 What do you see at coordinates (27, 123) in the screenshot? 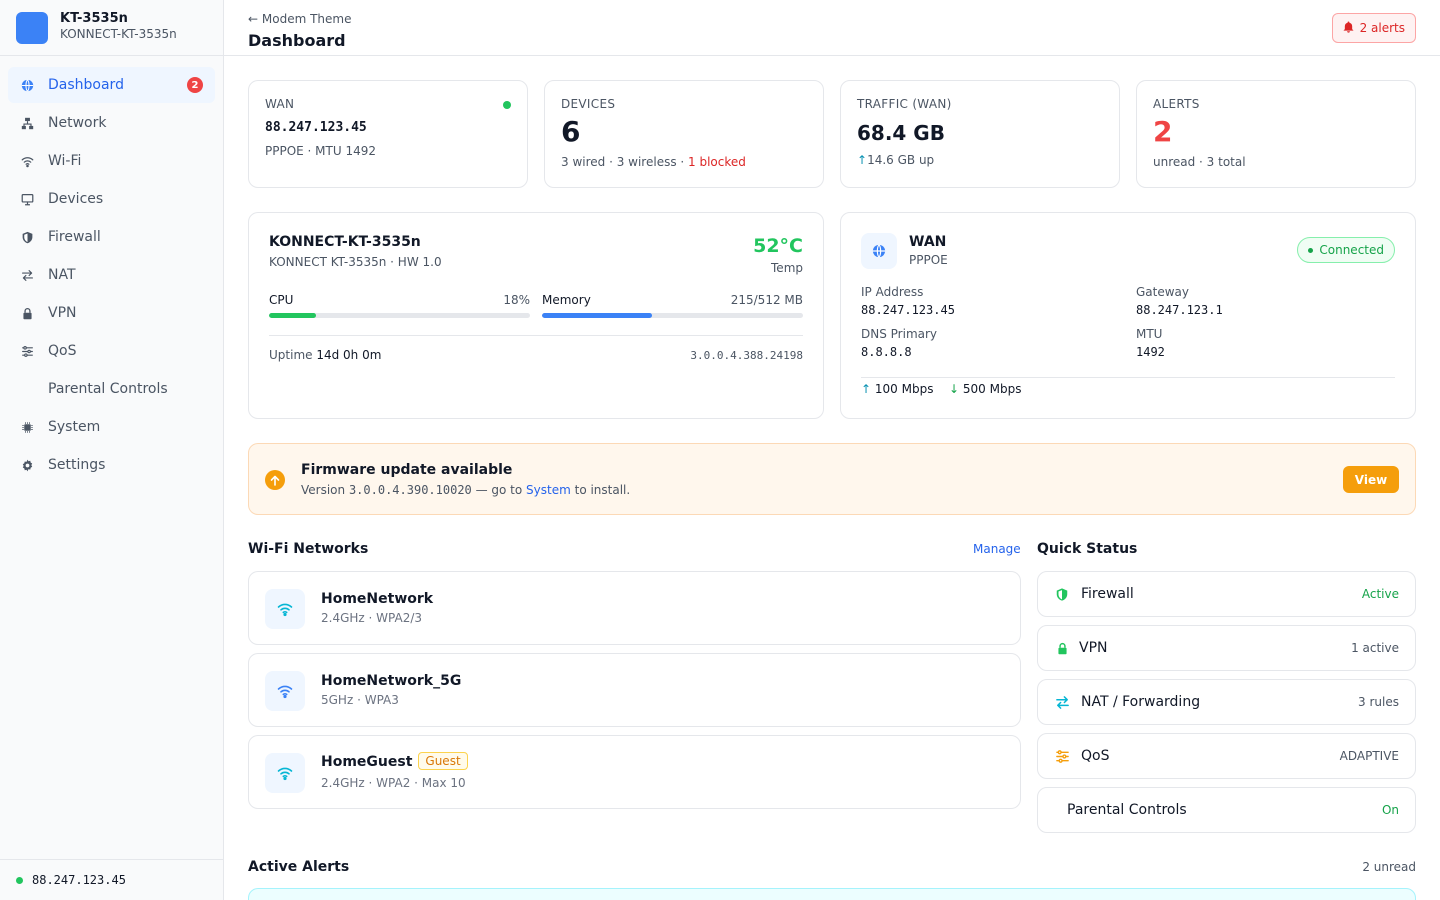
I see `network-icon` at bounding box center [27, 123].